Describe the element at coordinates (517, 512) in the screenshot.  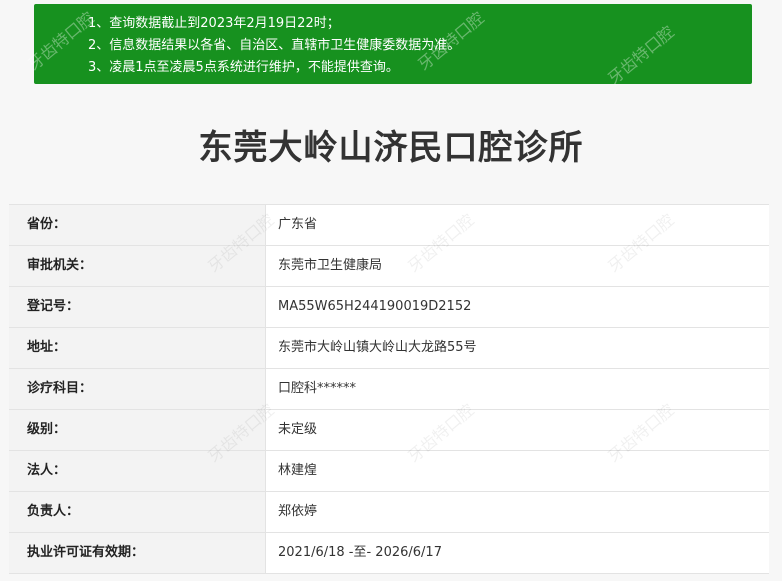
I see `row-value: 郑依婷` at that location.